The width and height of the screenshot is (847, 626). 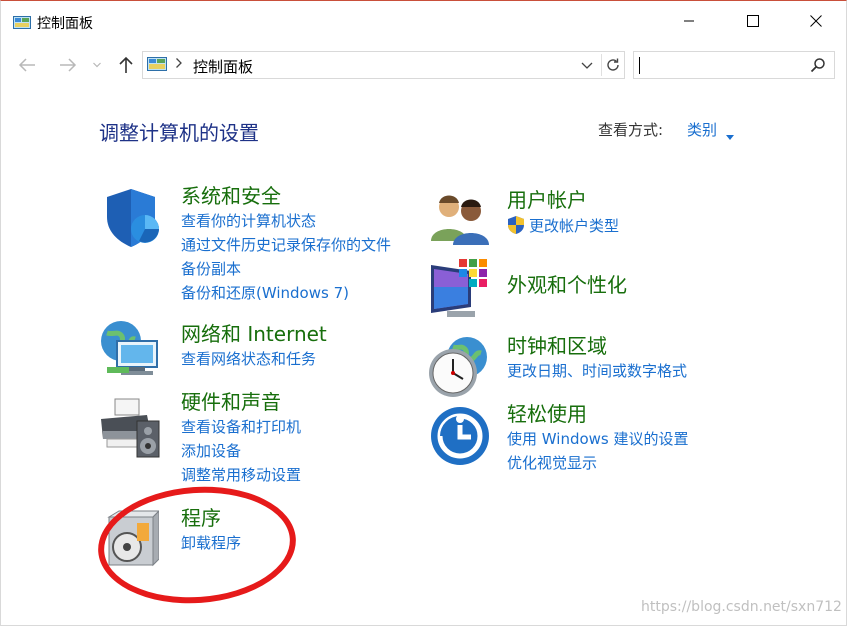 I want to click on maximize-icon, so click(x=753, y=21).